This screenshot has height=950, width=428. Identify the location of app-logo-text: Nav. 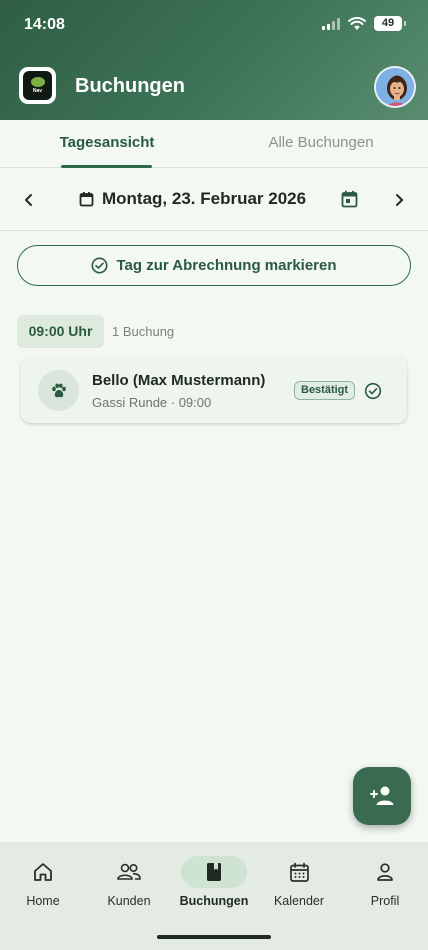
(37, 91).